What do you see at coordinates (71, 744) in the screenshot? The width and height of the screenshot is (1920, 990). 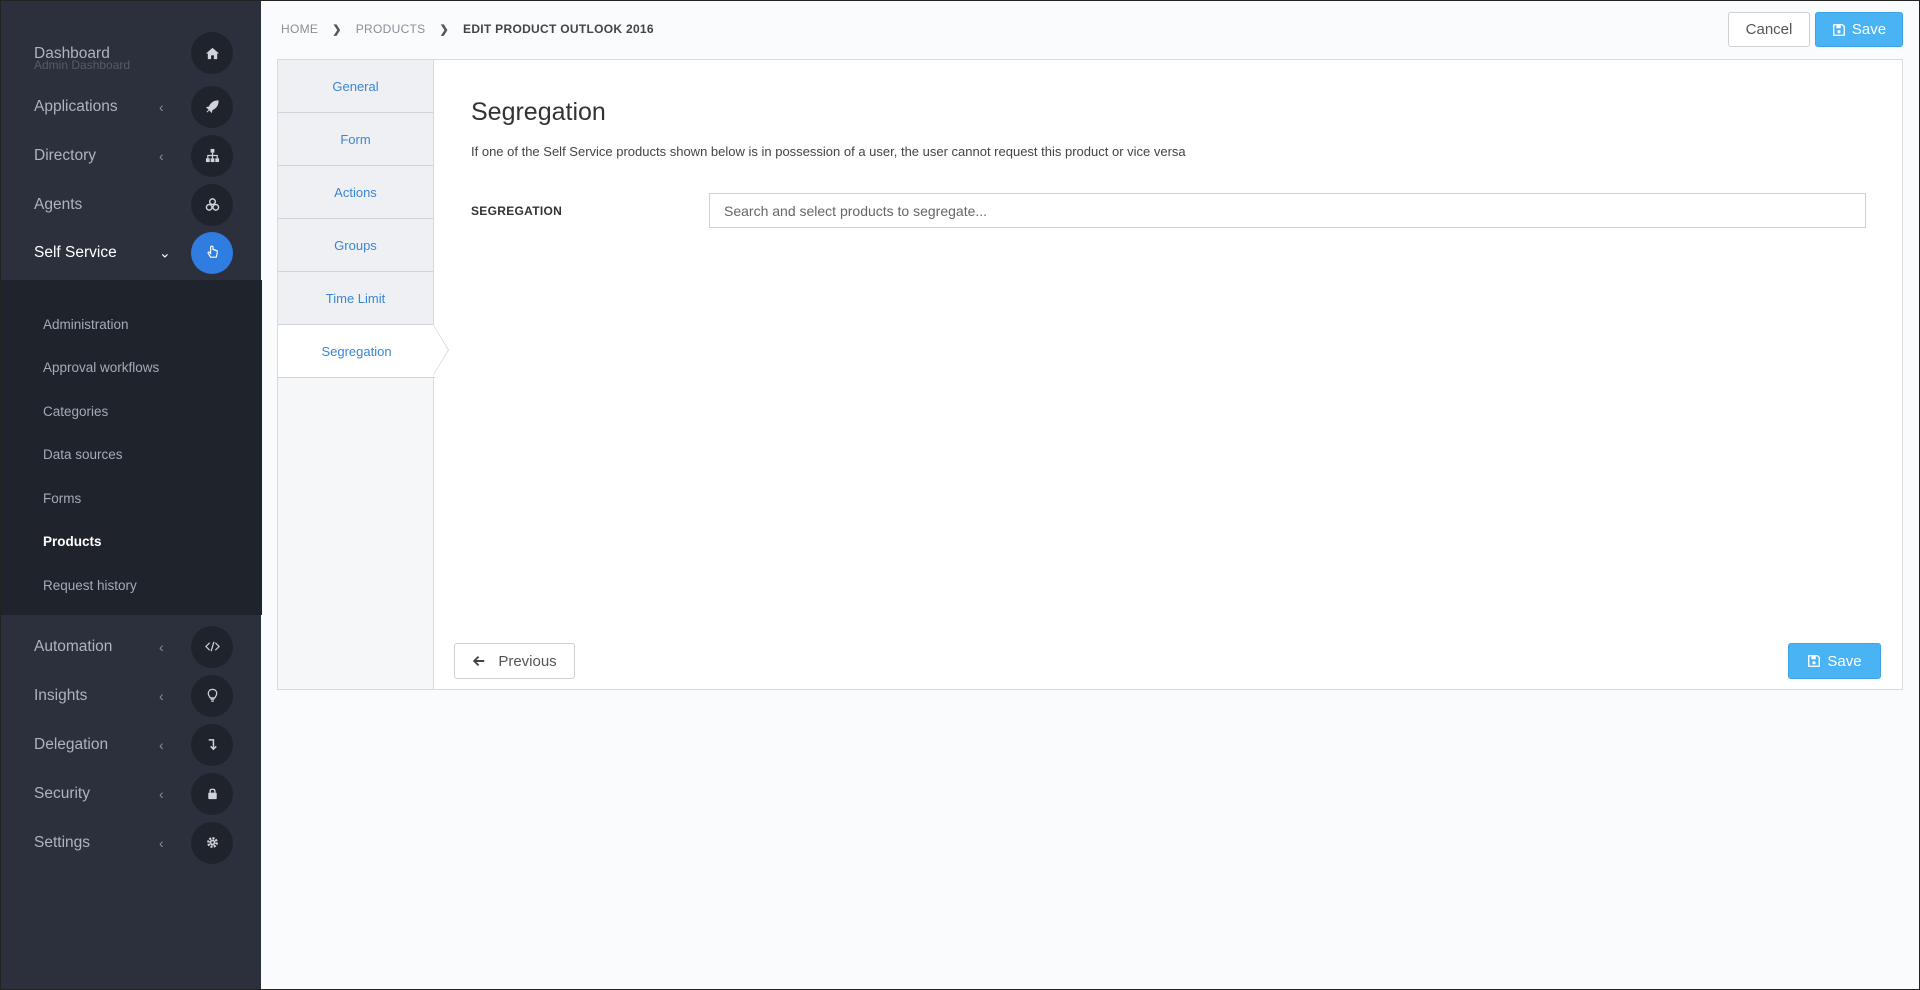 I see `sidebar-item-label: Delegation` at bounding box center [71, 744].